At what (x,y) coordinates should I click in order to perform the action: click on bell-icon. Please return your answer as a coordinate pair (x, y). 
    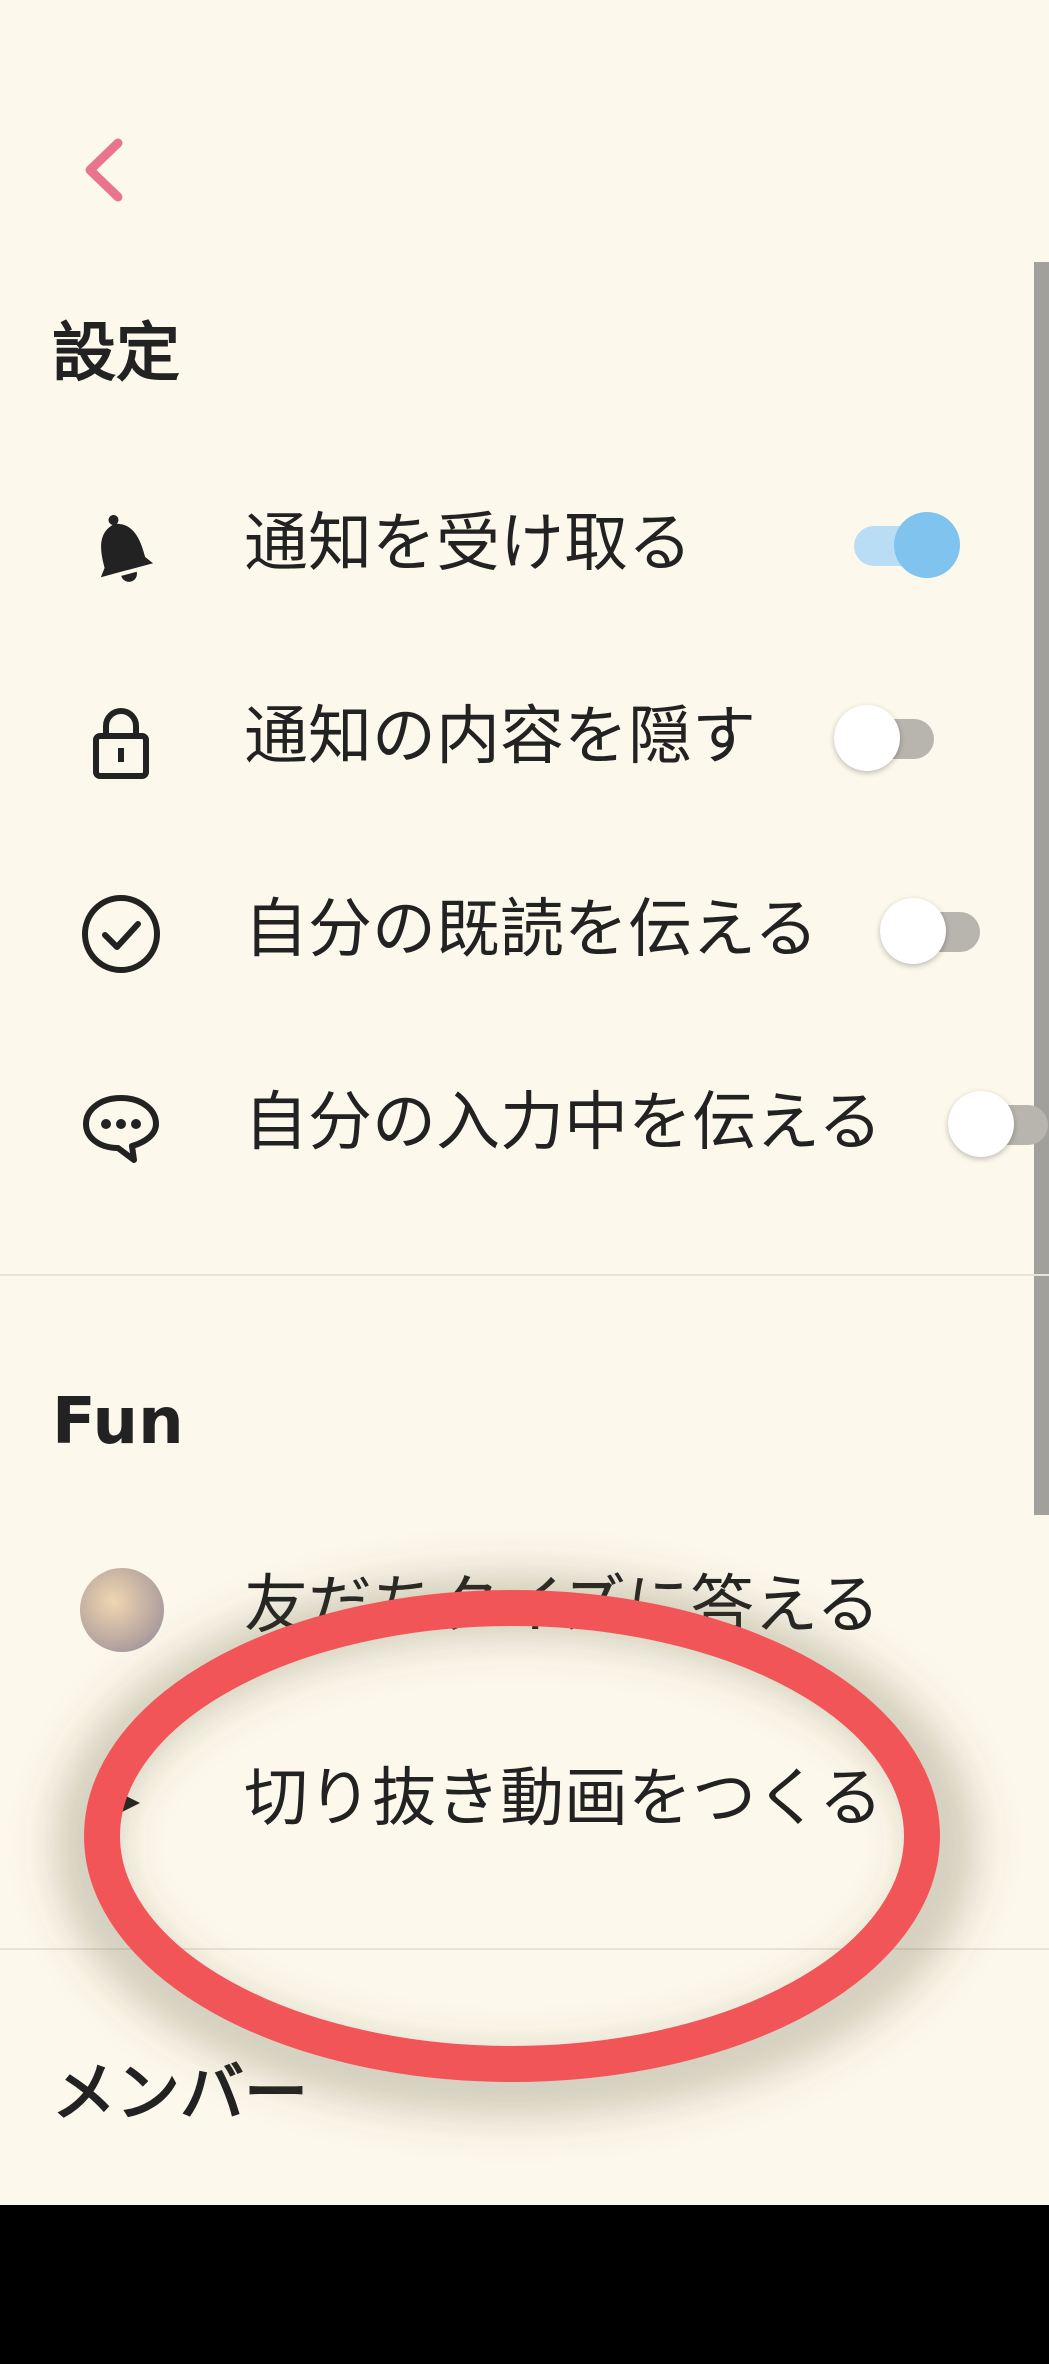
    Looking at the image, I should click on (127, 548).